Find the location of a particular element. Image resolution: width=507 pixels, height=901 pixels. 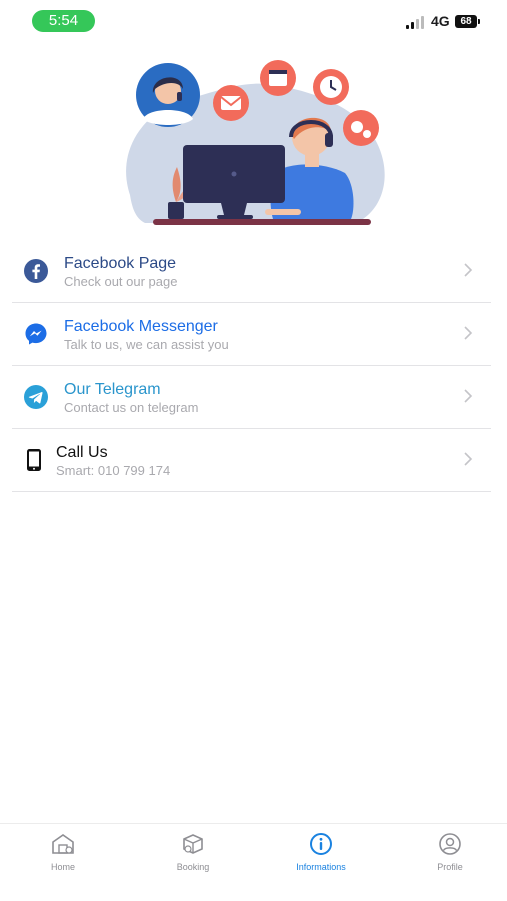

tab-bar: Home Booking Informations Profile is located at coordinates (253, 862).